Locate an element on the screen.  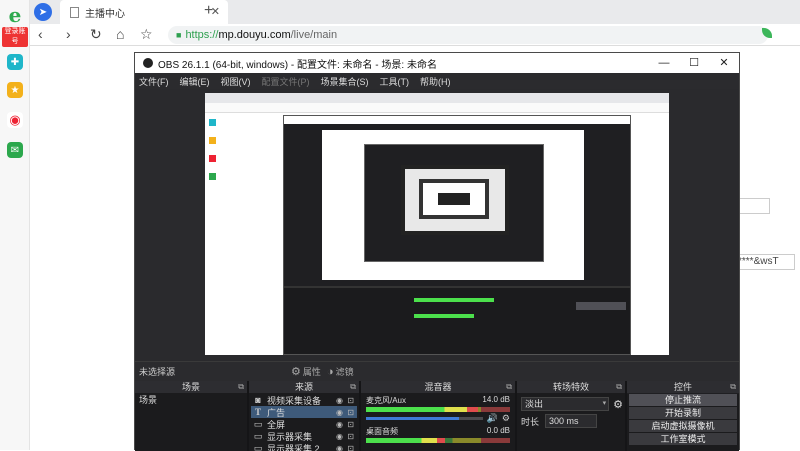
no-source-label: 未选择源 is located at coordinates (157, 371).